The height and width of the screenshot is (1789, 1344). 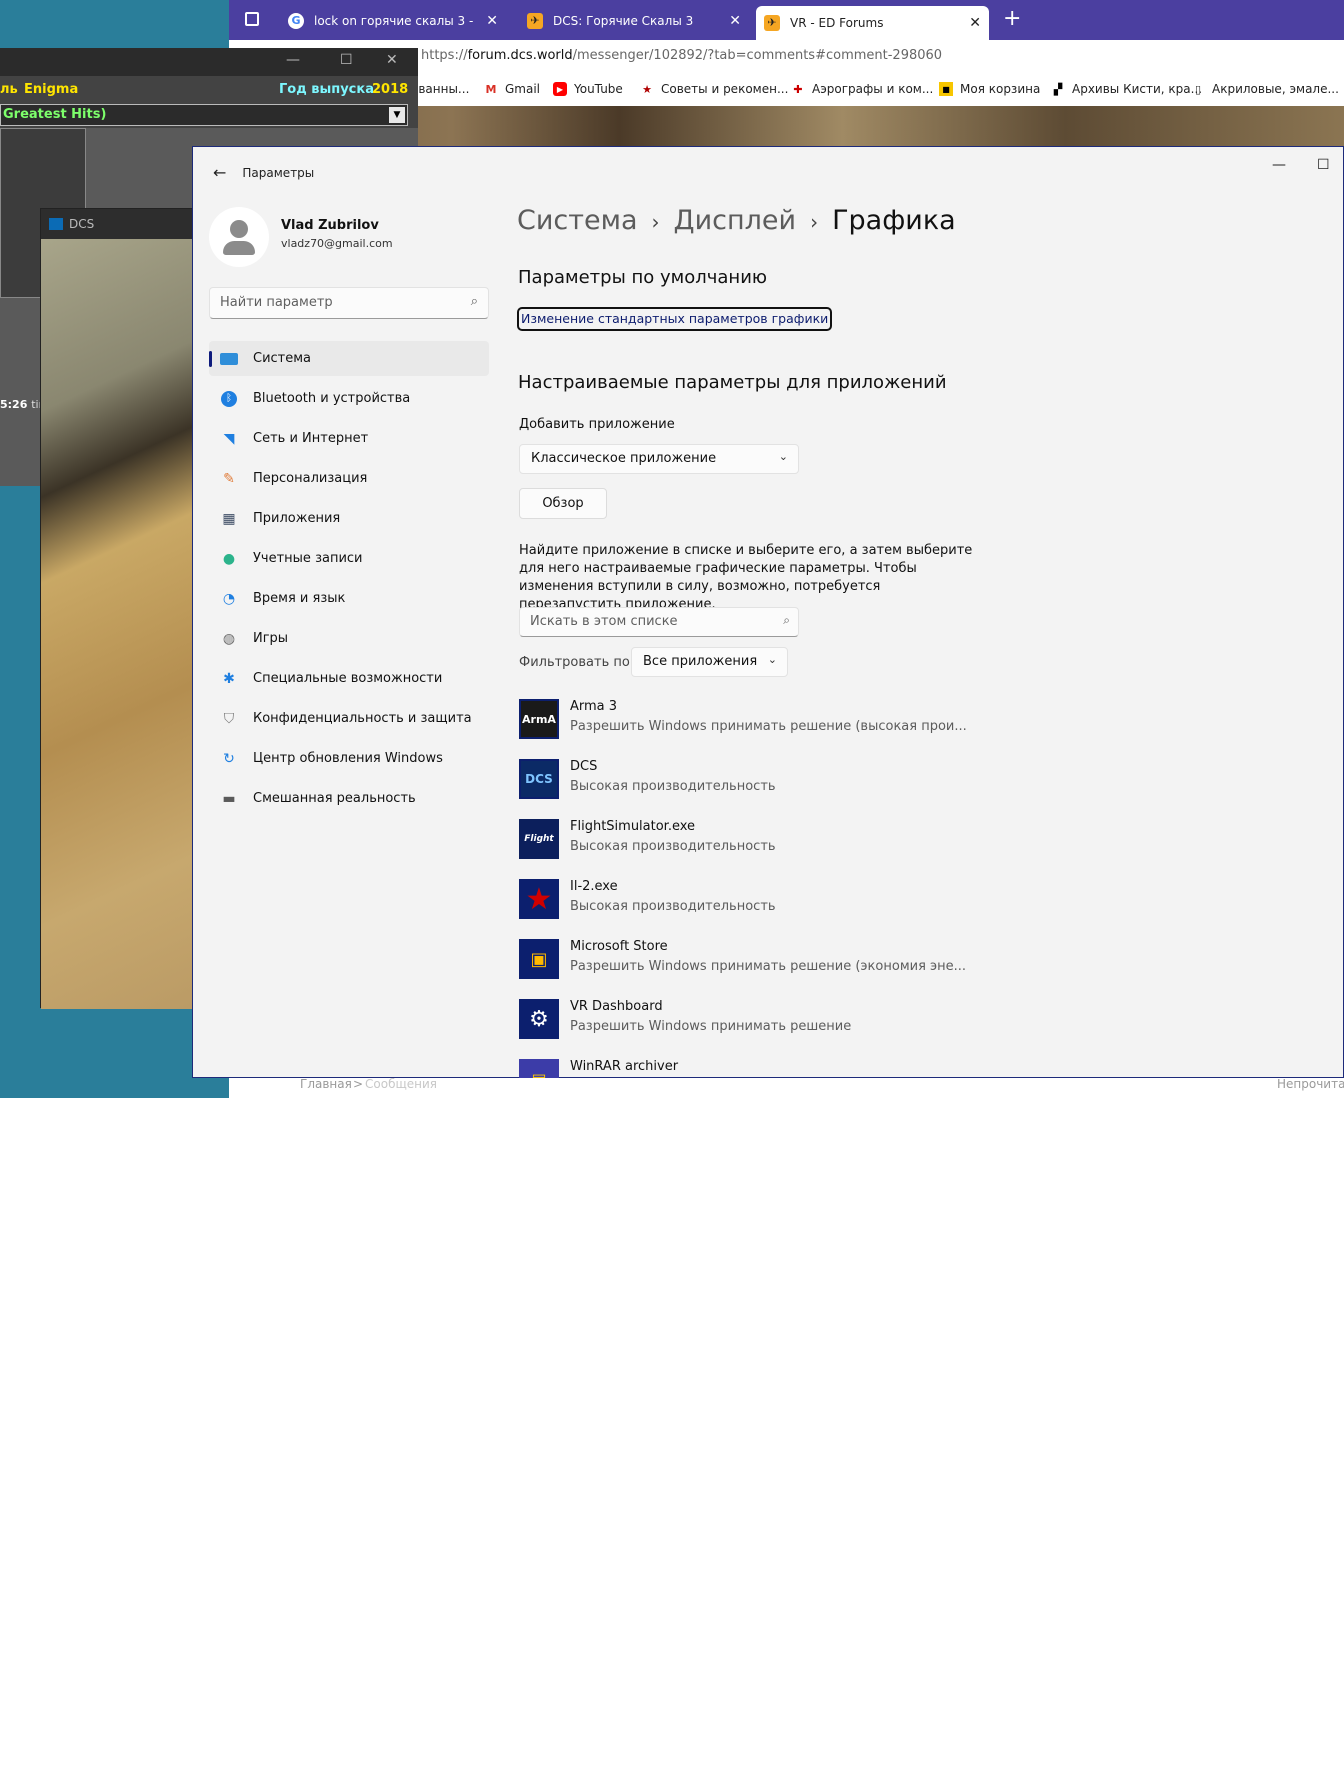 I want to click on sidebar-item-mixed-reality: ▬ Смешанная реальность, so click(x=349, y=798).